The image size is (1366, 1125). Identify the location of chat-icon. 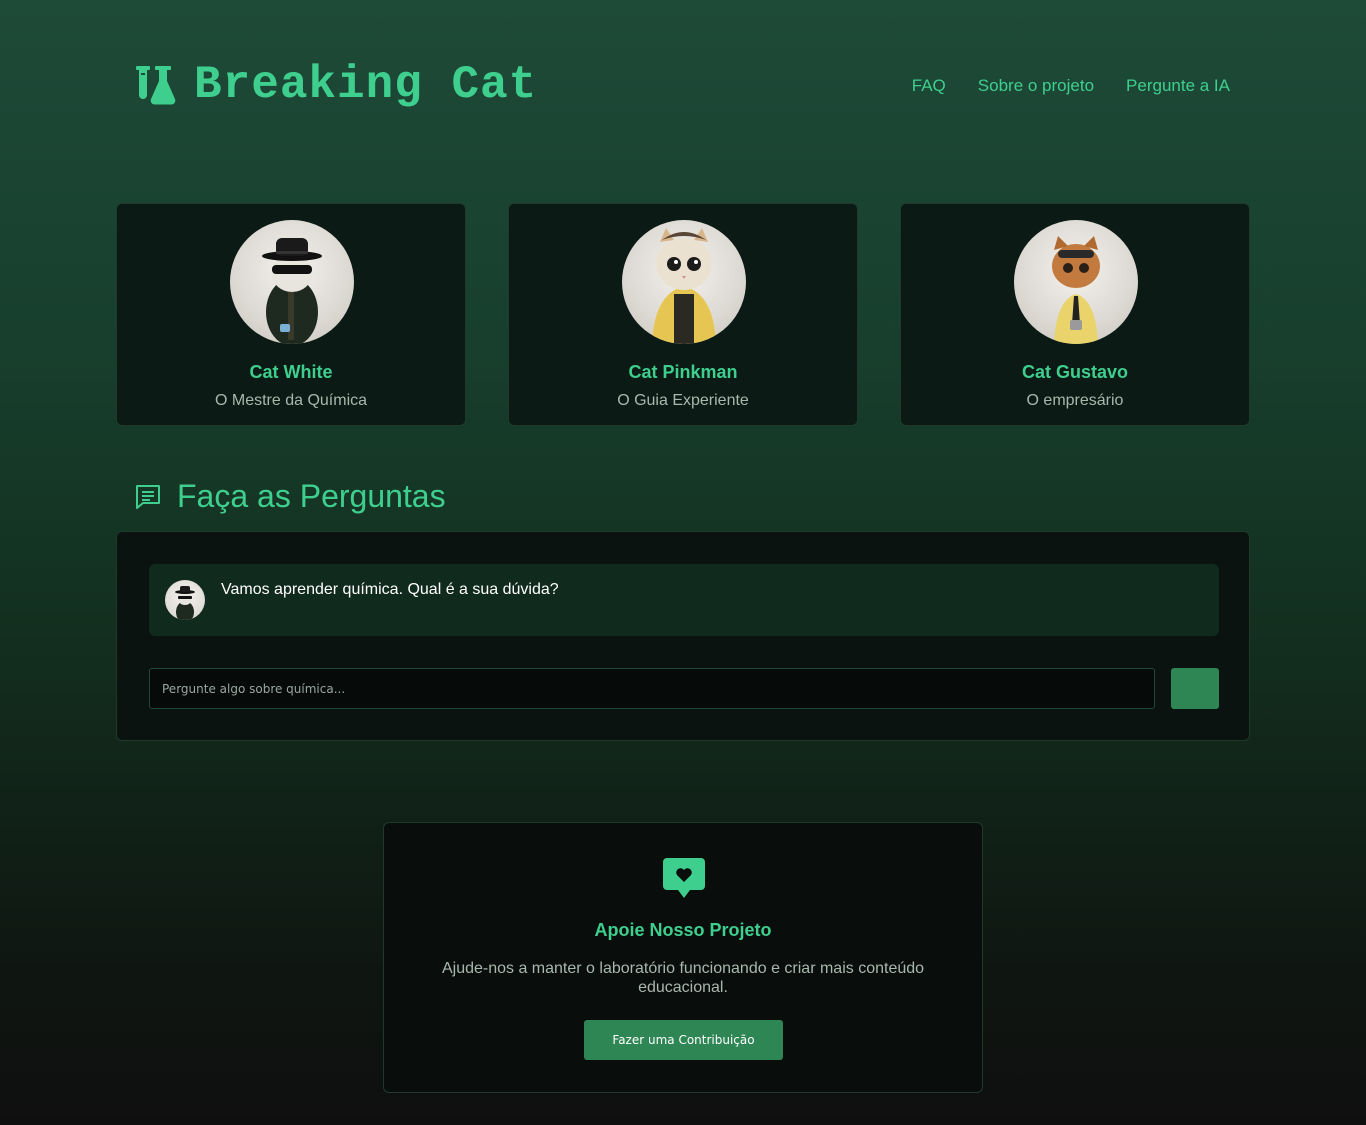
(148, 496).